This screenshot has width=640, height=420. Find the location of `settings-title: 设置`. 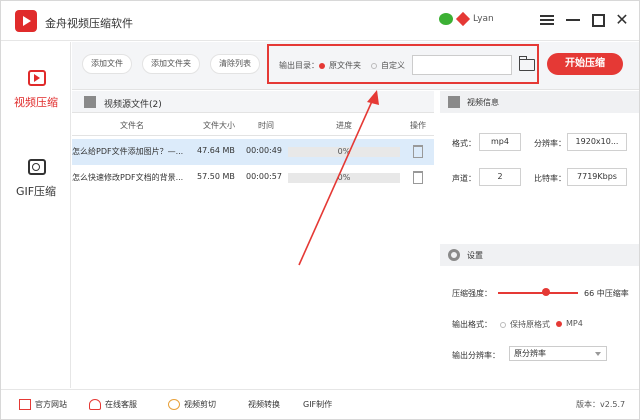

settings-title: 设置 is located at coordinates (475, 255).